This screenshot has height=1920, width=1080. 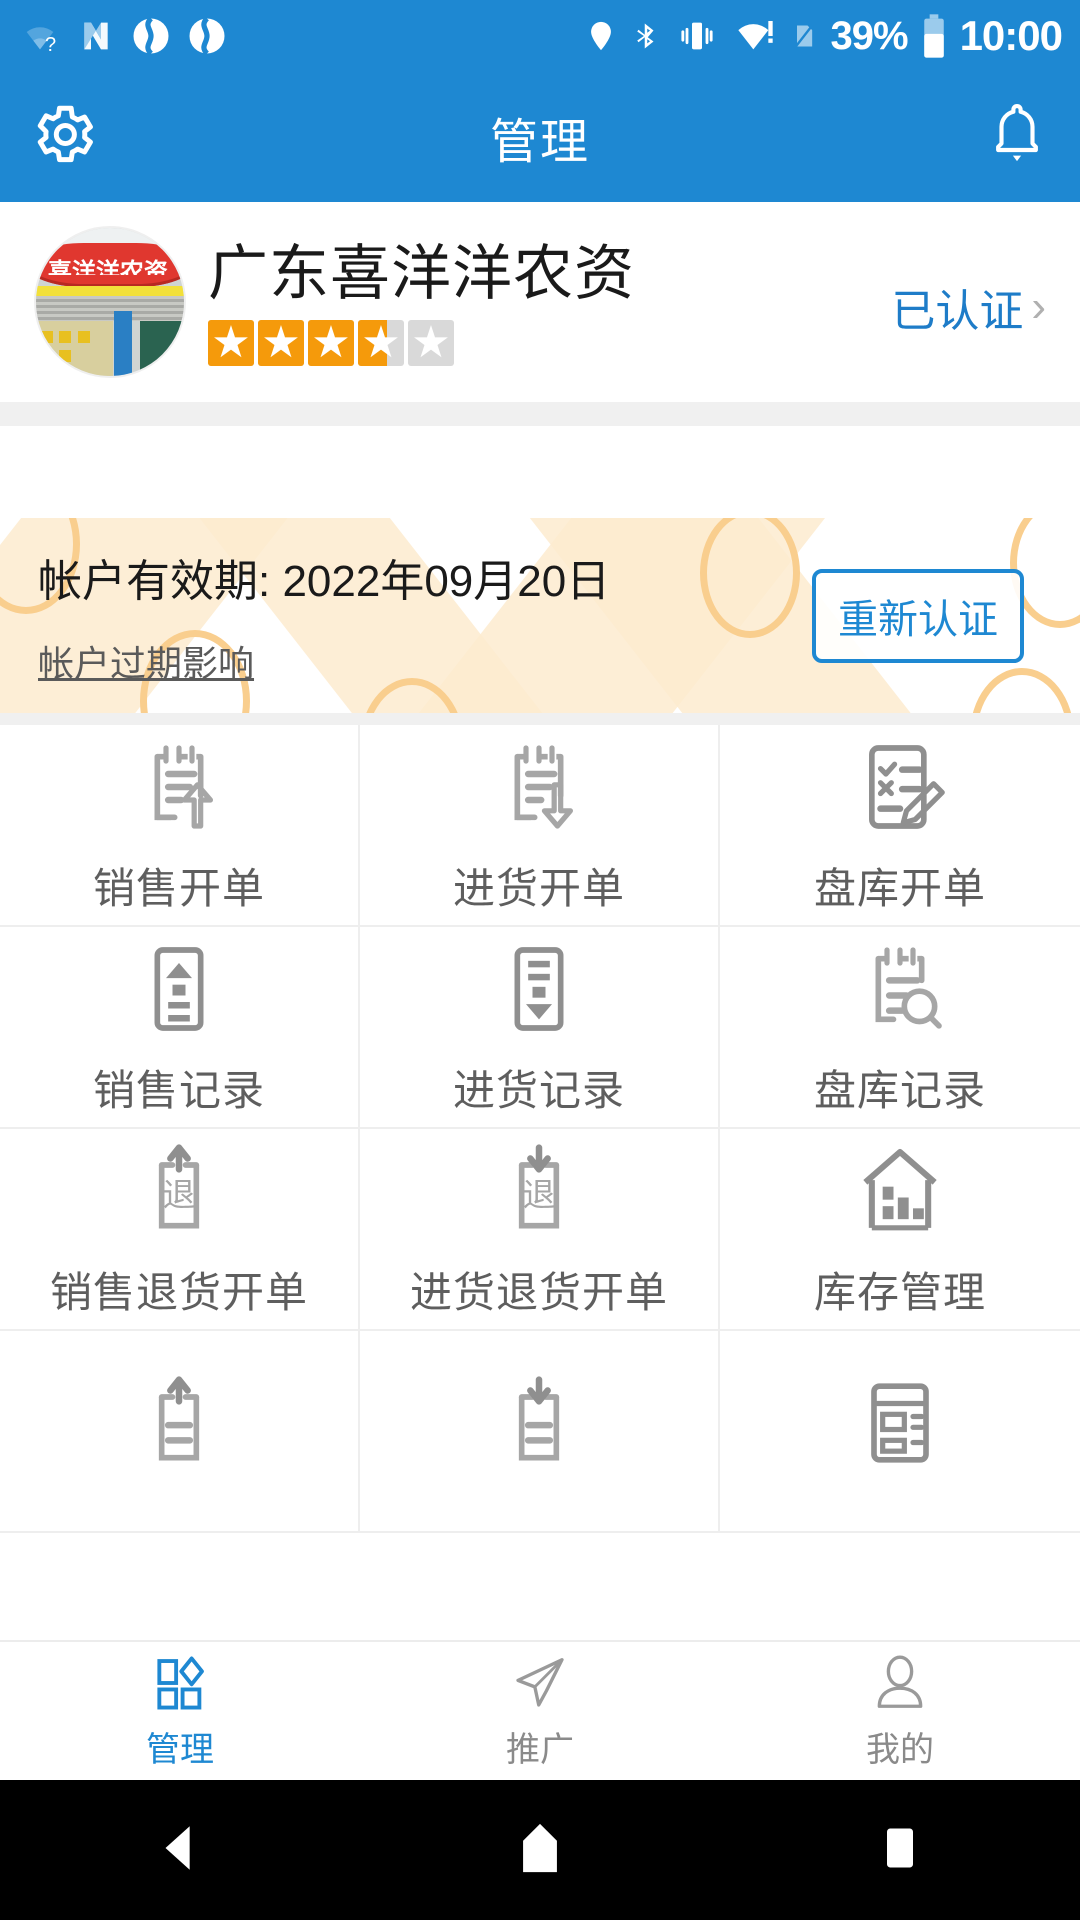 What do you see at coordinates (900, 989) in the screenshot?
I see `doc-search-icon` at bounding box center [900, 989].